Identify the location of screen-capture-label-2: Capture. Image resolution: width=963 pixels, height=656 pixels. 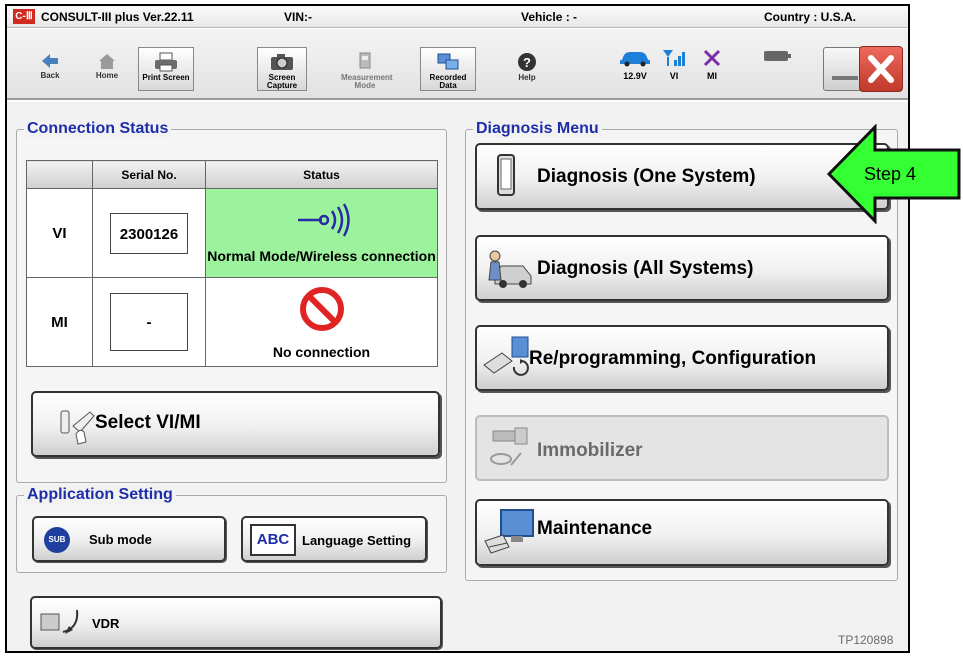
(282, 85).